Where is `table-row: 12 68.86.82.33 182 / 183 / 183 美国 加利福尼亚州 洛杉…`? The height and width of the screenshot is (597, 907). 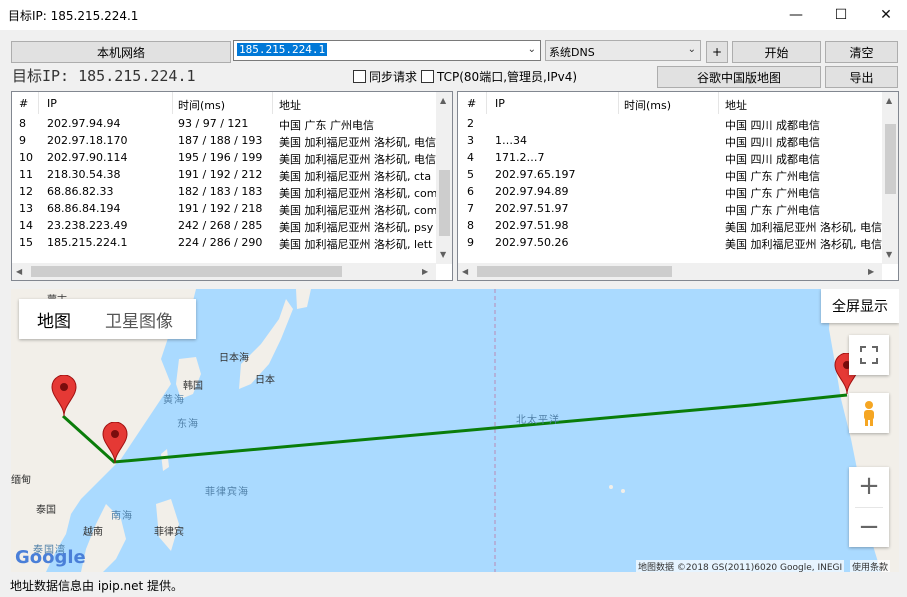 table-row: 12 68.86.82.33 182 / 183 / 183 美国 加利福尼亚州 洛杉… is located at coordinates (224, 191).